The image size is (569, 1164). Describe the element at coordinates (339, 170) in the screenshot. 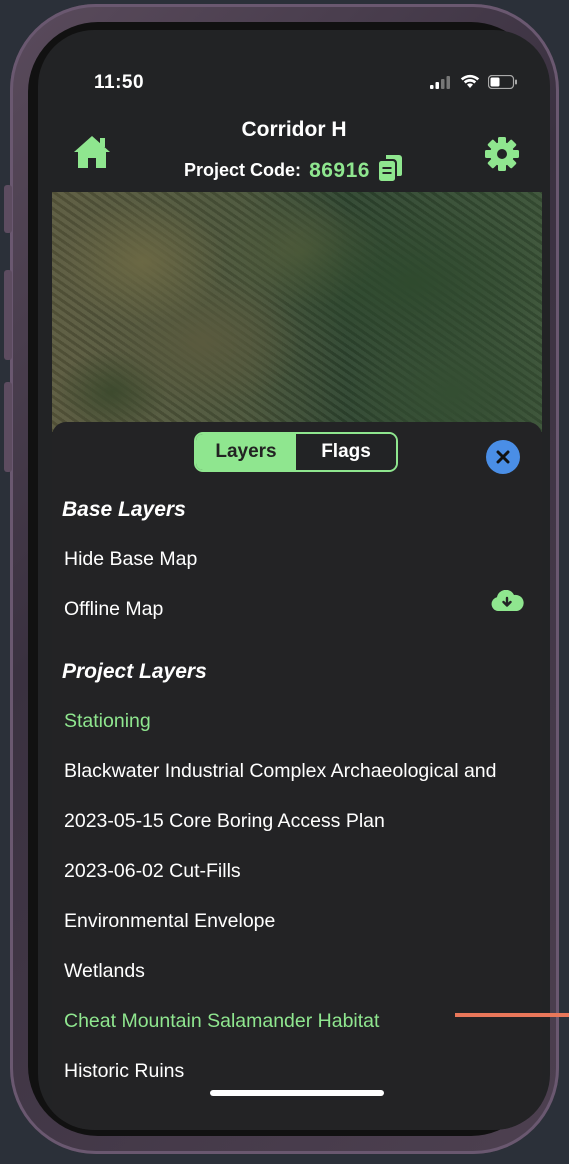

I see `project-code-value: 86916` at that location.